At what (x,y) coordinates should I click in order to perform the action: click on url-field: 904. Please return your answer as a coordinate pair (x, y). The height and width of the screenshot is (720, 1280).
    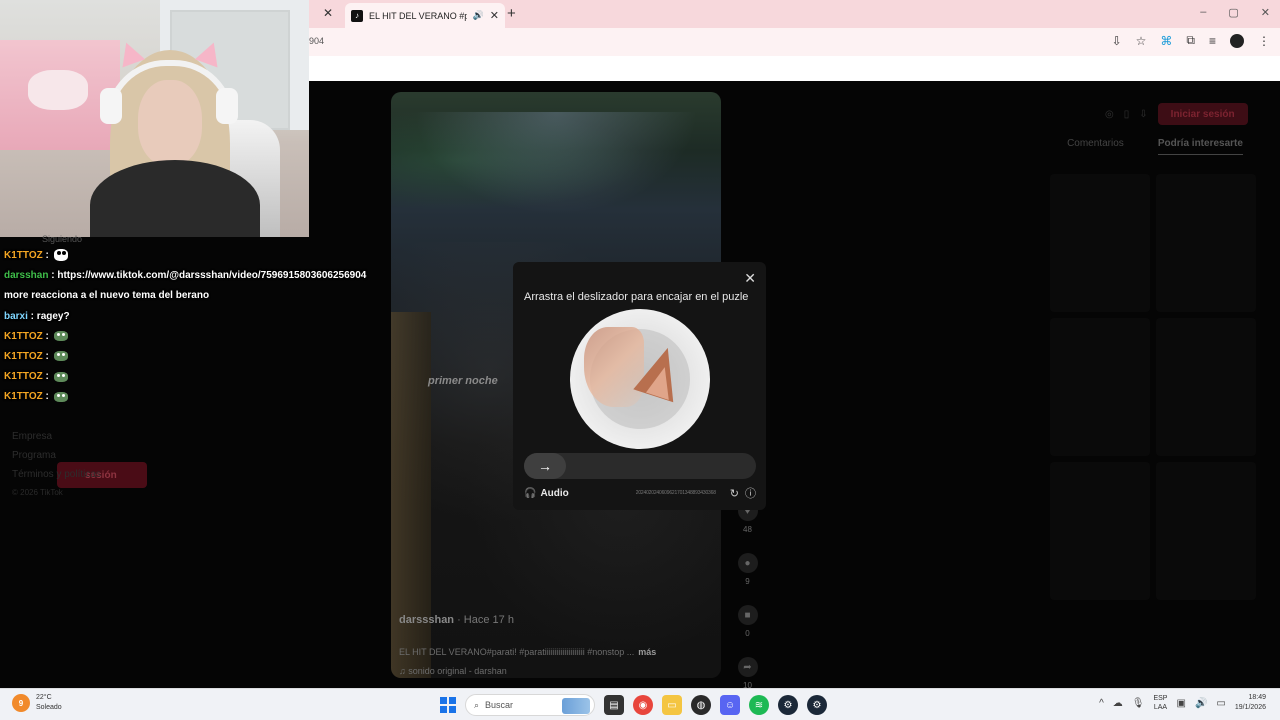
    Looking at the image, I should click on (316, 41).